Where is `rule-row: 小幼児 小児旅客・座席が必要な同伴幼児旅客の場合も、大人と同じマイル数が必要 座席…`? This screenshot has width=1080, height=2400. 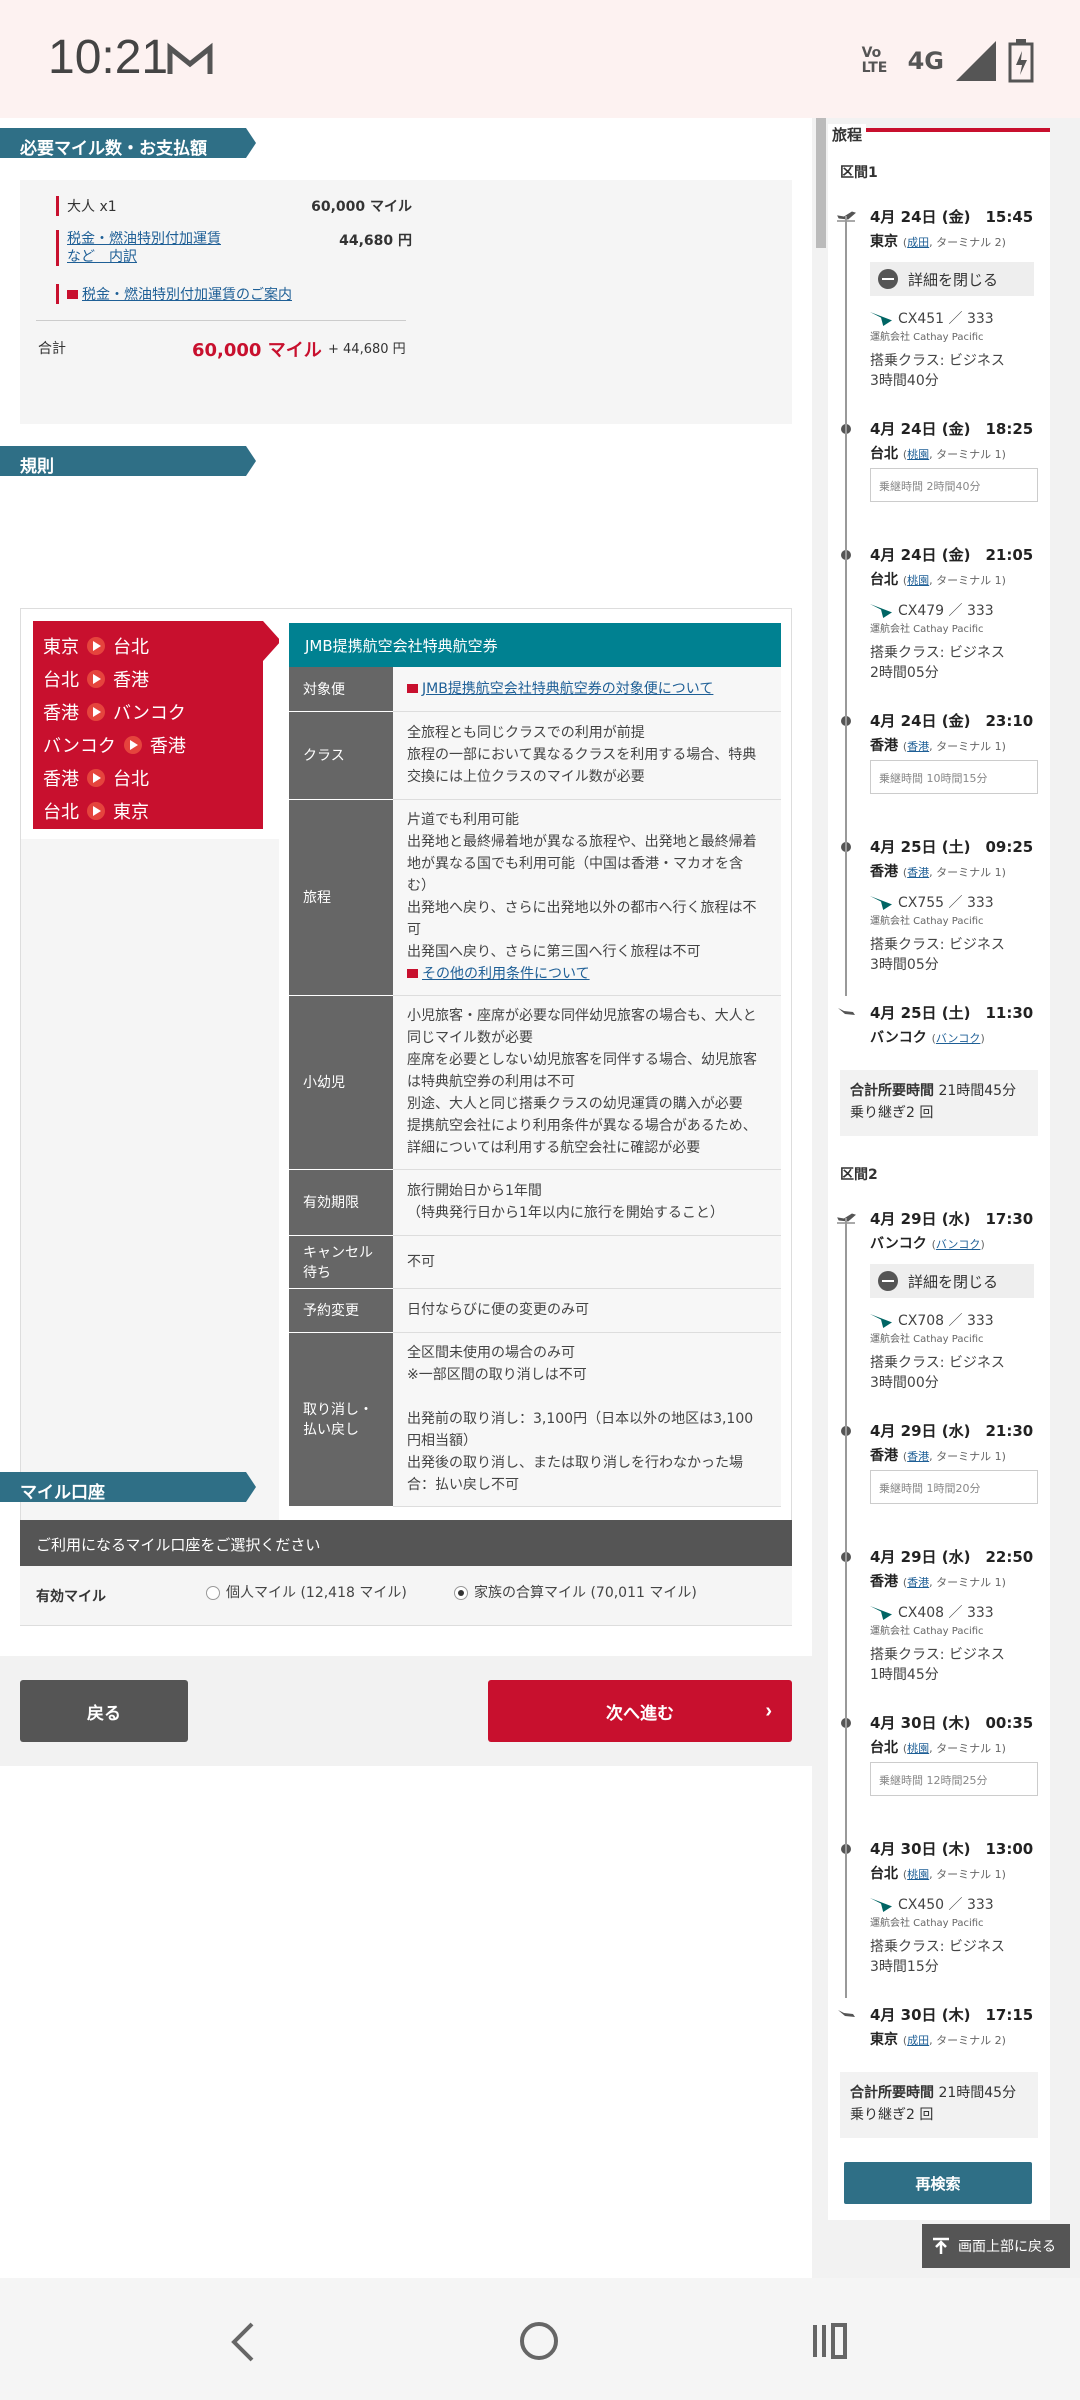 rule-row: 小幼児 小児旅客・座席が必要な同伴幼児旅客の場合も、大人と同じマイル数が必要 座席… is located at coordinates (535, 1082).